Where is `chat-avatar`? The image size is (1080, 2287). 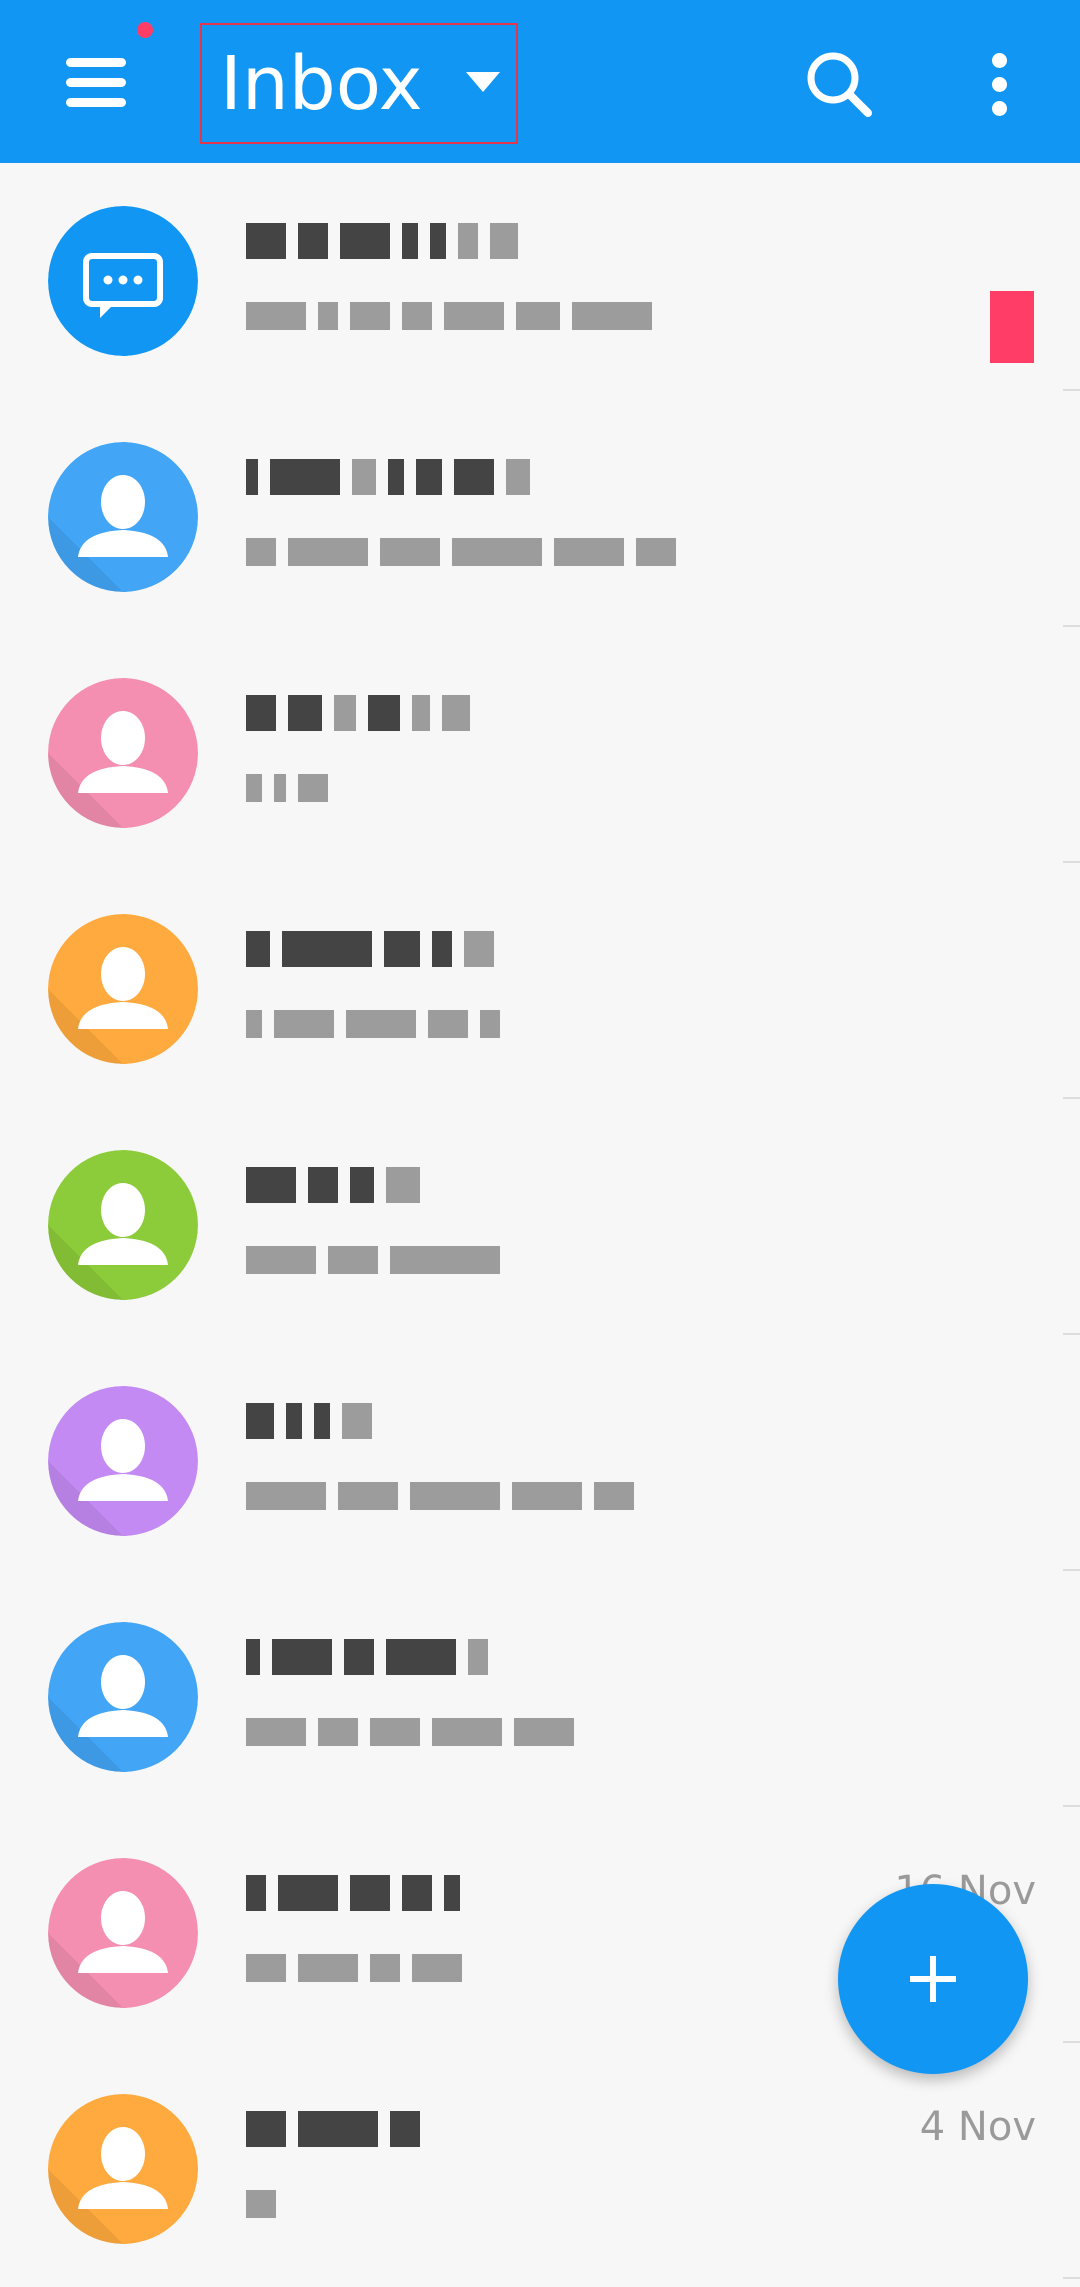 chat-avatar is located at coordinates (123, 281).